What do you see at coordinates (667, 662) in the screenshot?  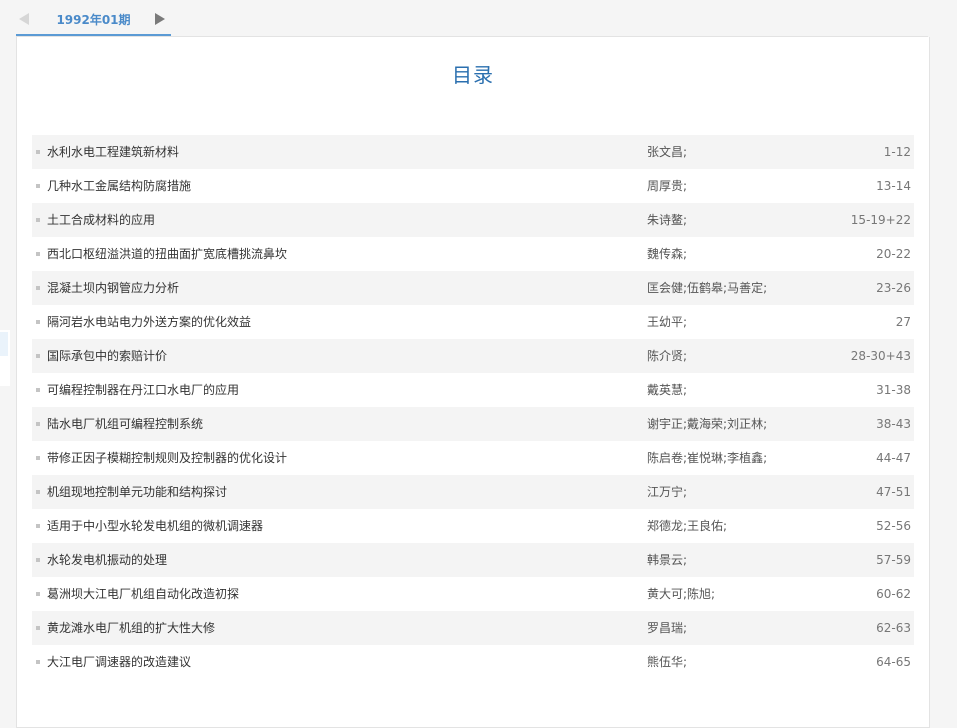 I see `article-authors: 熊伍华;` at bounding box center [667, 662].